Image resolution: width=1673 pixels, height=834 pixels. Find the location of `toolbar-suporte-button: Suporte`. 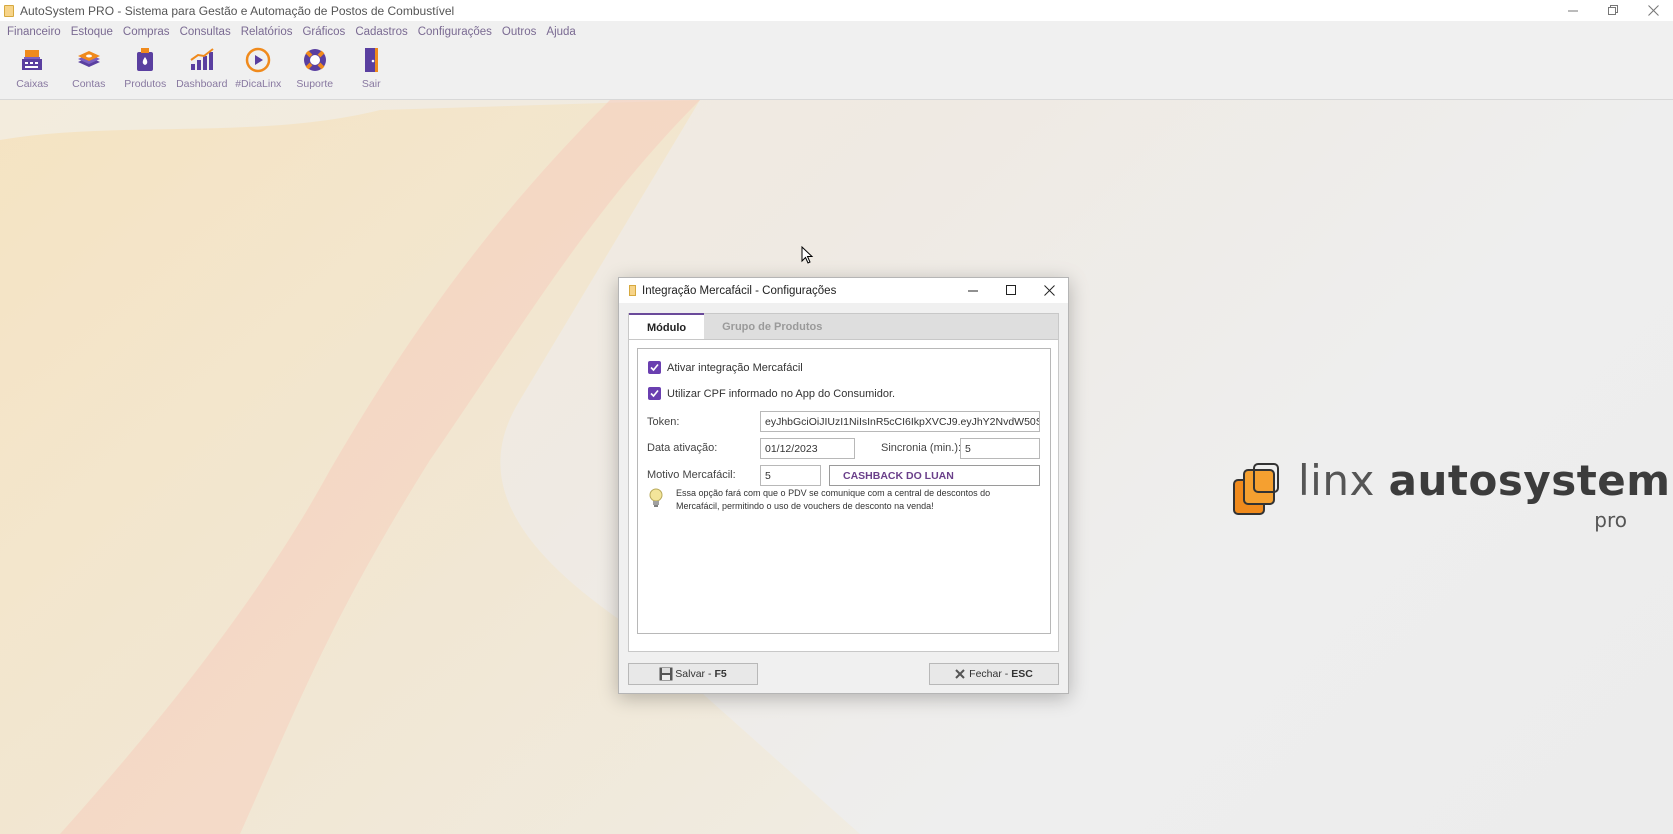

toolbar-suporte-button: Suporte is located at coordinates (315, 69).